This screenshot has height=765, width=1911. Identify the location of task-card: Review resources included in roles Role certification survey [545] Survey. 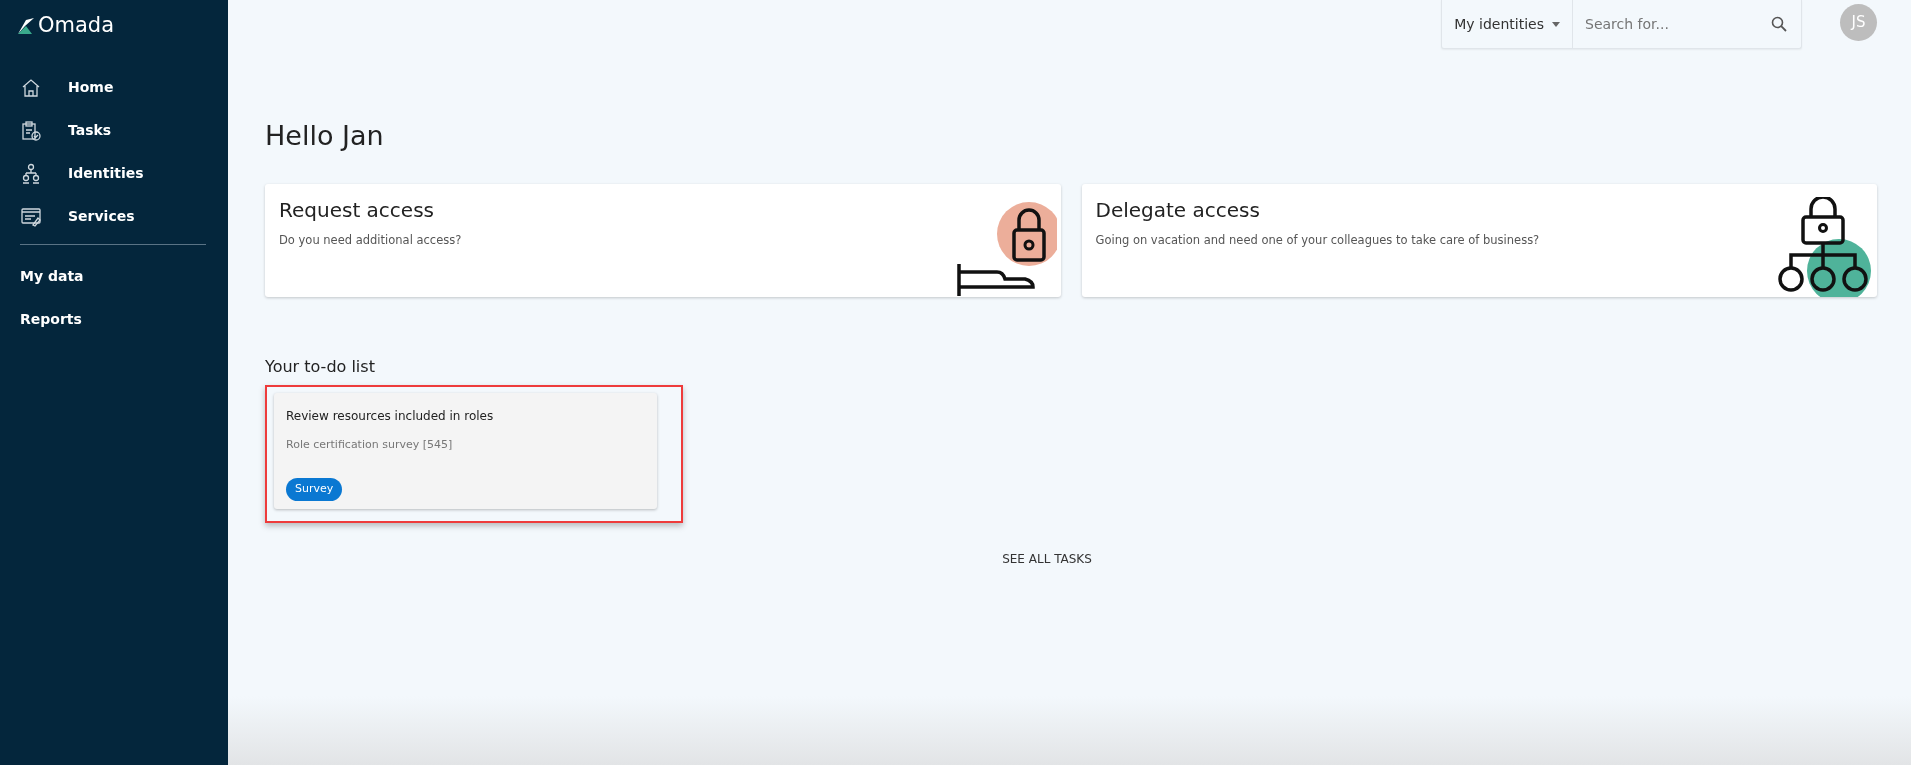
(465, 450).